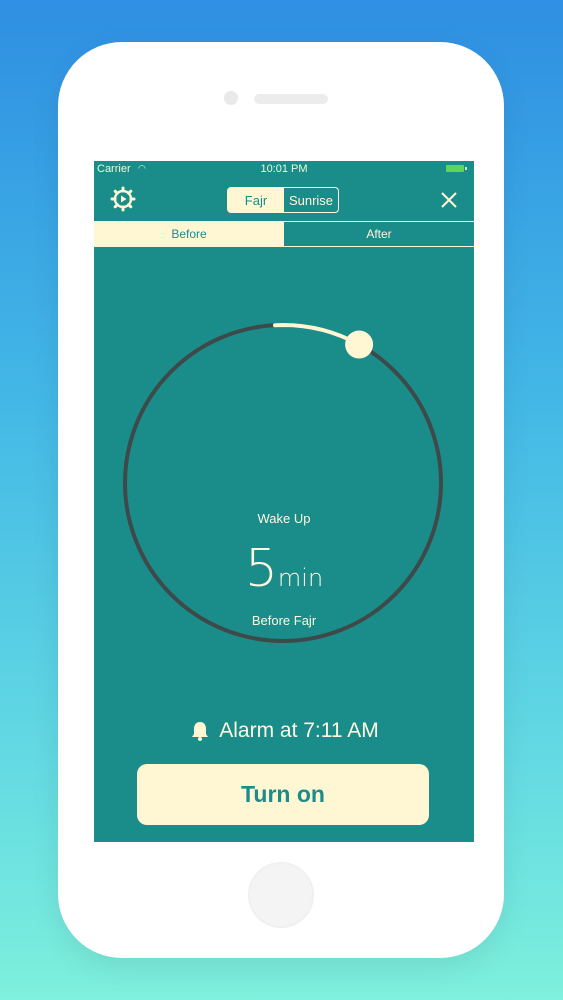 This screenshot has height=1000, width=563. Describe the element at coordinates (256, 200) in the screenshot. I see `segment-fajr: Fajr` at that location.